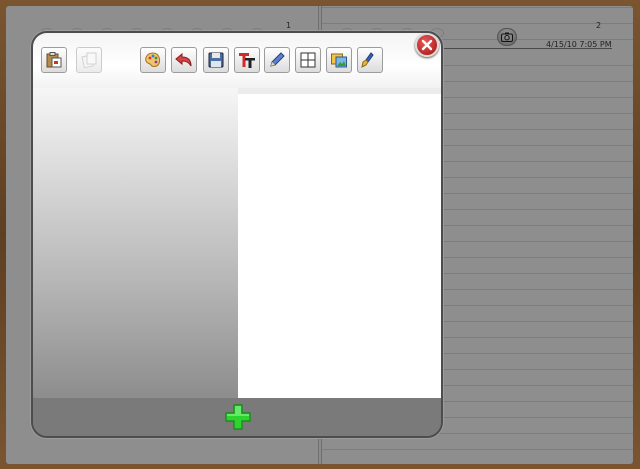 This screenshot has width=640, height=469. I want to click on paste-icon, so click(54, 60).